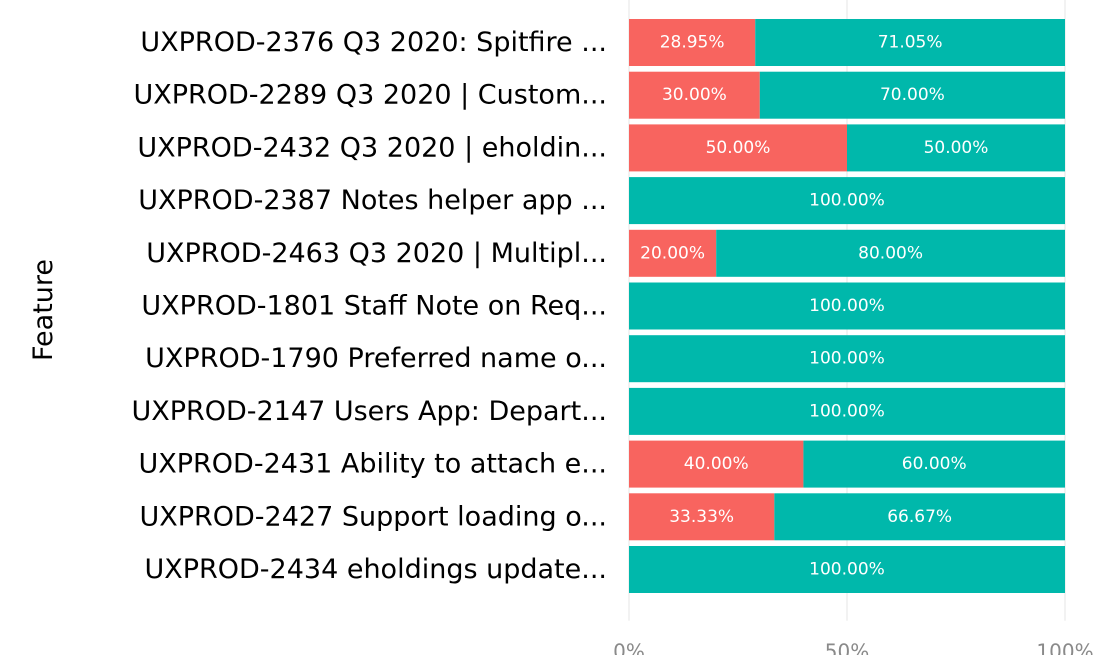  What do you see at coordinates (919, 517) in the screenshot?
I see `bar-value-label: 66.67%` at bounding box center [919, 517].